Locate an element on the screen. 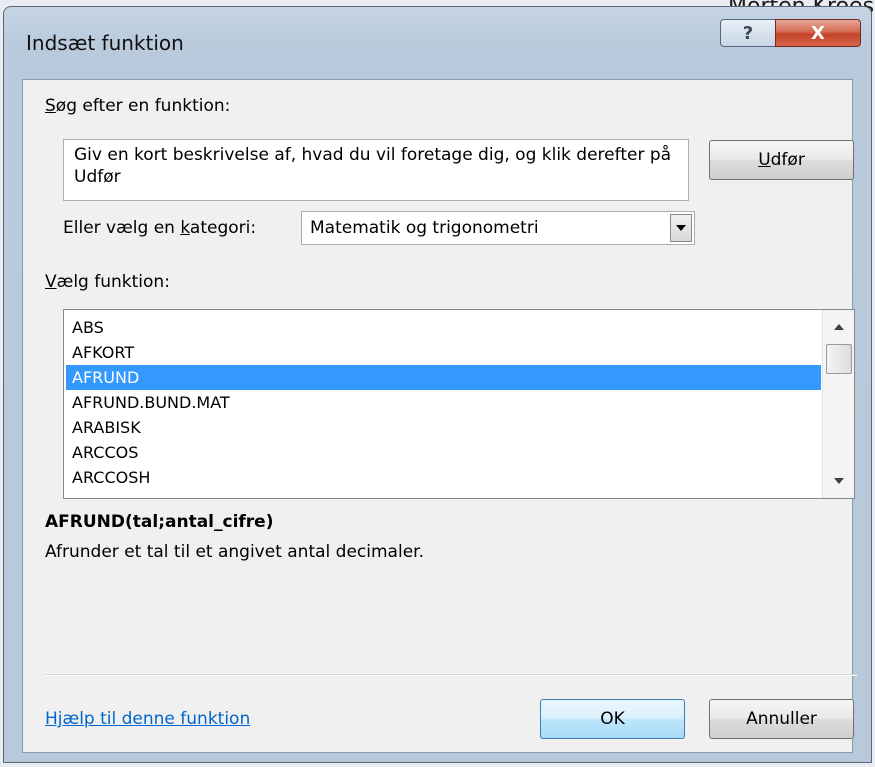 This screenshot has width=875, height=767. help-link: Hjælp til denne funktion is located at coordinates (147, 719).